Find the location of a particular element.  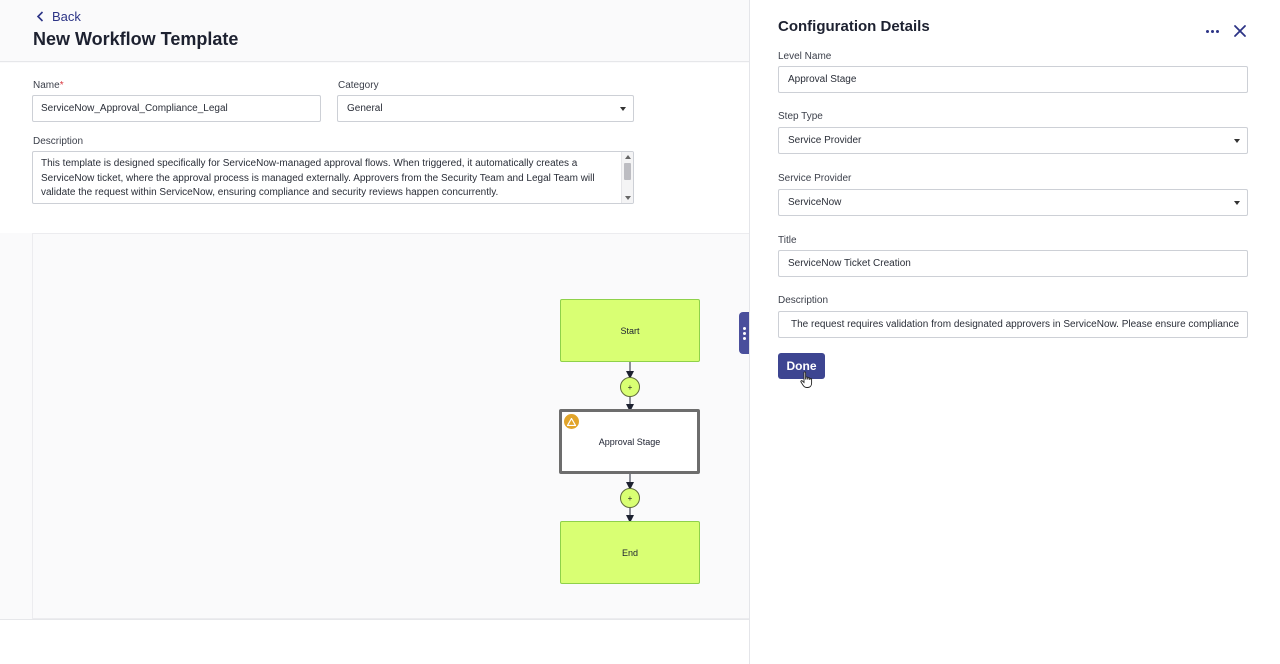

footer-strip is located at coordinates (374, 641).